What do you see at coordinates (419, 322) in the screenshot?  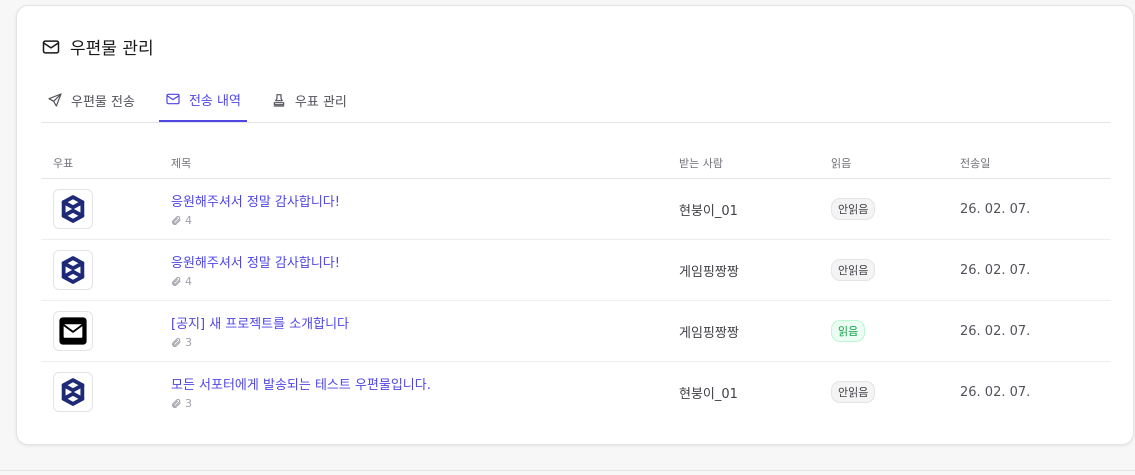 I see `mail-subject-link: [공지] 새 프로젝트를 소개합니다` at bounding box center [419, 322].